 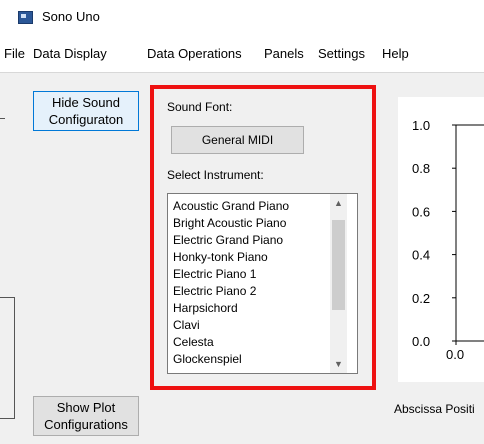 I want to click on scroll-thumb, so click(x=338, y=265).